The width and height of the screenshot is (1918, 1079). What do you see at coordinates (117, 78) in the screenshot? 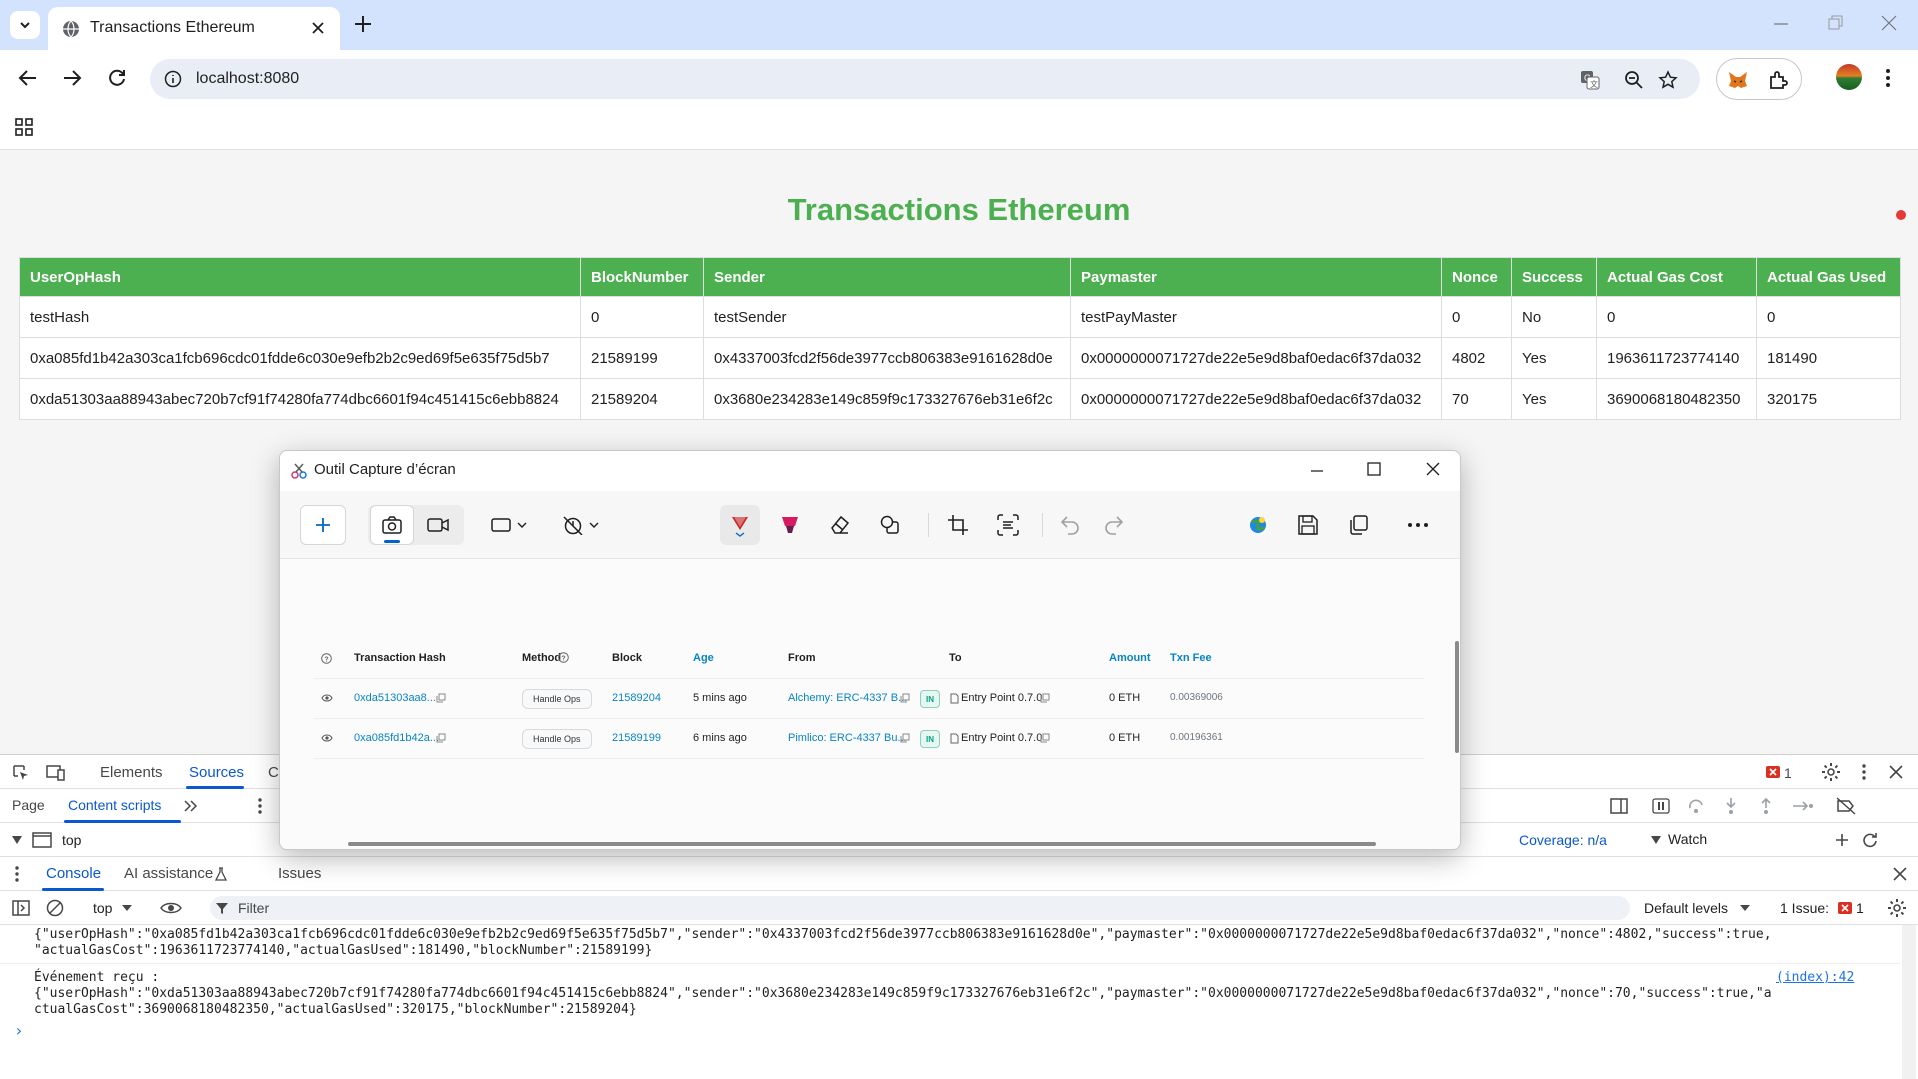
I see `reload-icon` at bounding box center [117, 78].